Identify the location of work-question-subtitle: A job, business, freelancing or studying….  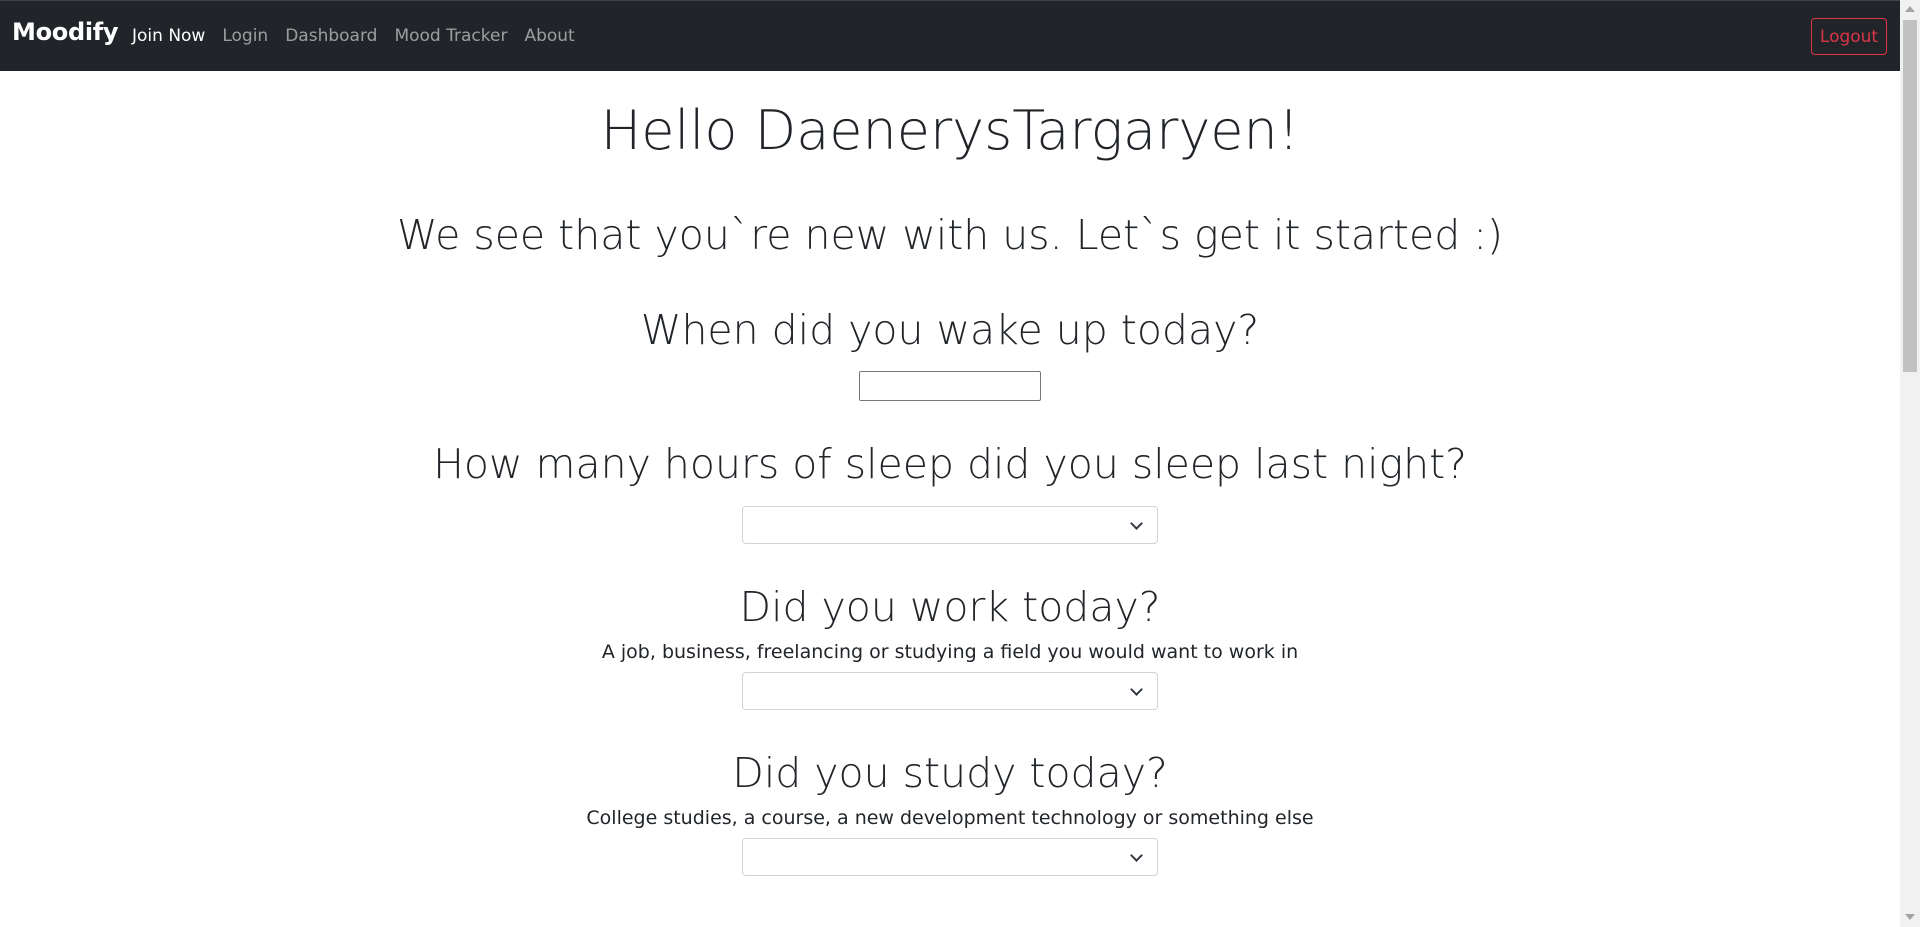
(950, 652).